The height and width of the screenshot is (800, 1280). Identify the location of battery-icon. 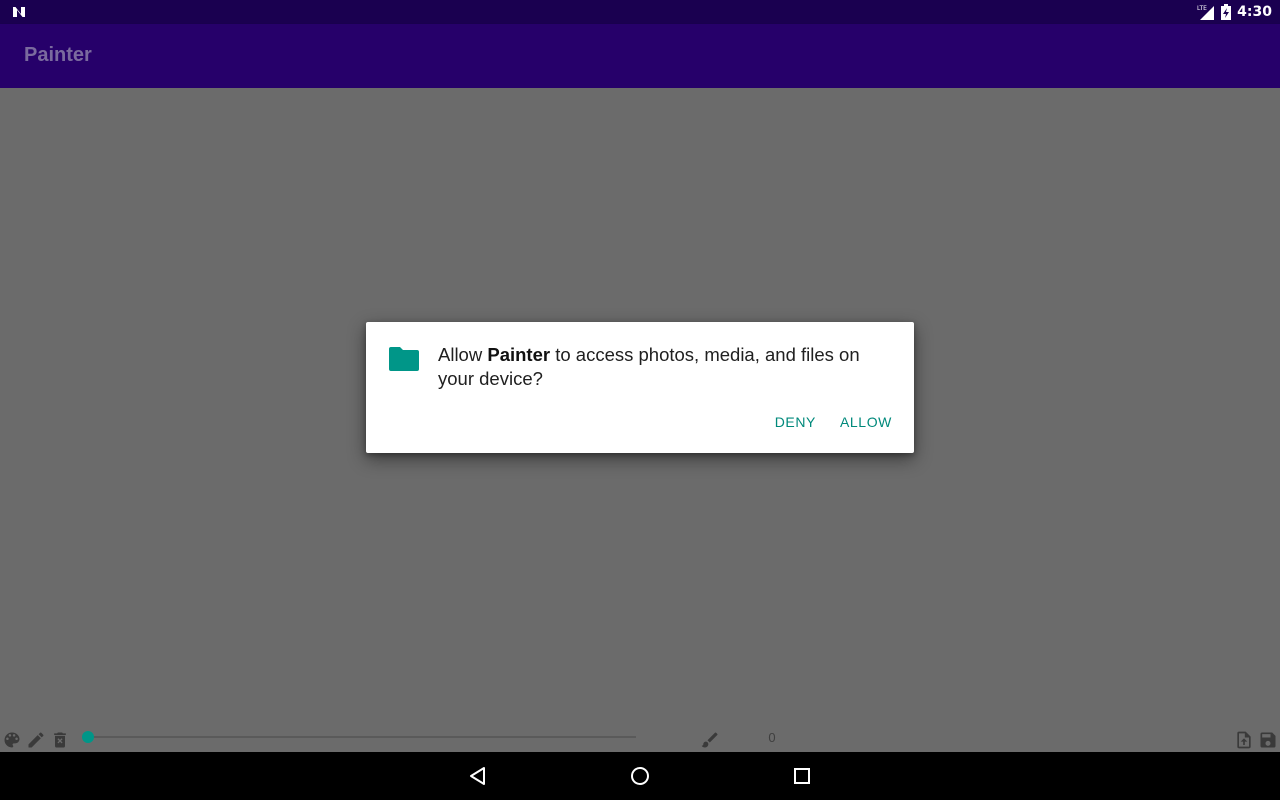
(1226, 12).